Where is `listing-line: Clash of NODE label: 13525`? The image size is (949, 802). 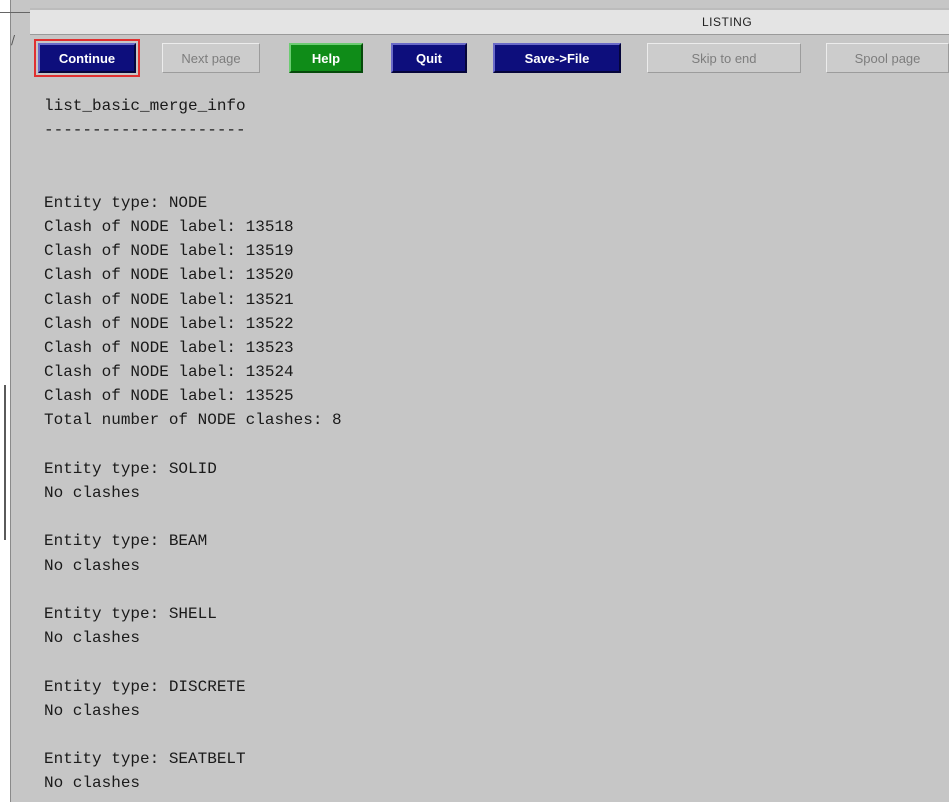
listing-line: Clash of NODE label: 13525 is located at coordinates (169, 396).